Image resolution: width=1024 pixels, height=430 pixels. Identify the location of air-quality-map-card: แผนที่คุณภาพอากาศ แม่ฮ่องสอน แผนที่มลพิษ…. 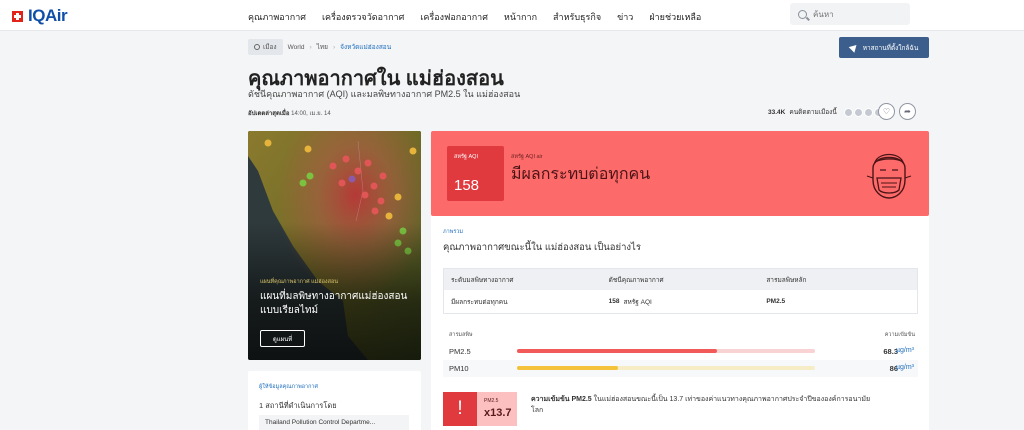
(334, 245).